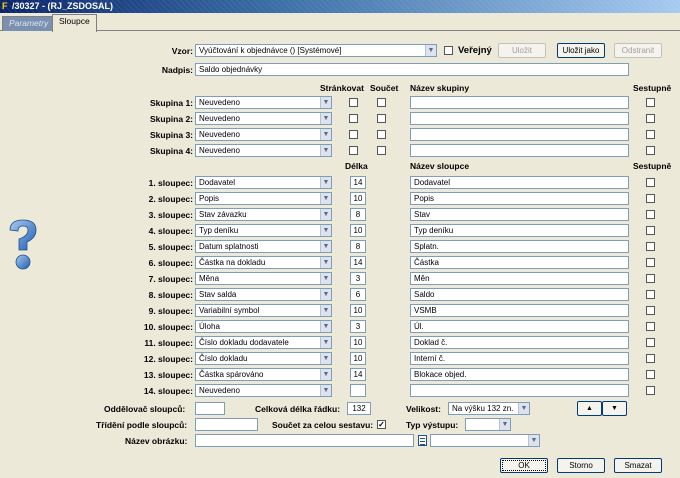 This screenshot has width=680, height=478. What do you see at coordinates (263, 374) in the screenshot?
I see `column-select: Částka spárováno ▼` at bounding box center [263, 374].